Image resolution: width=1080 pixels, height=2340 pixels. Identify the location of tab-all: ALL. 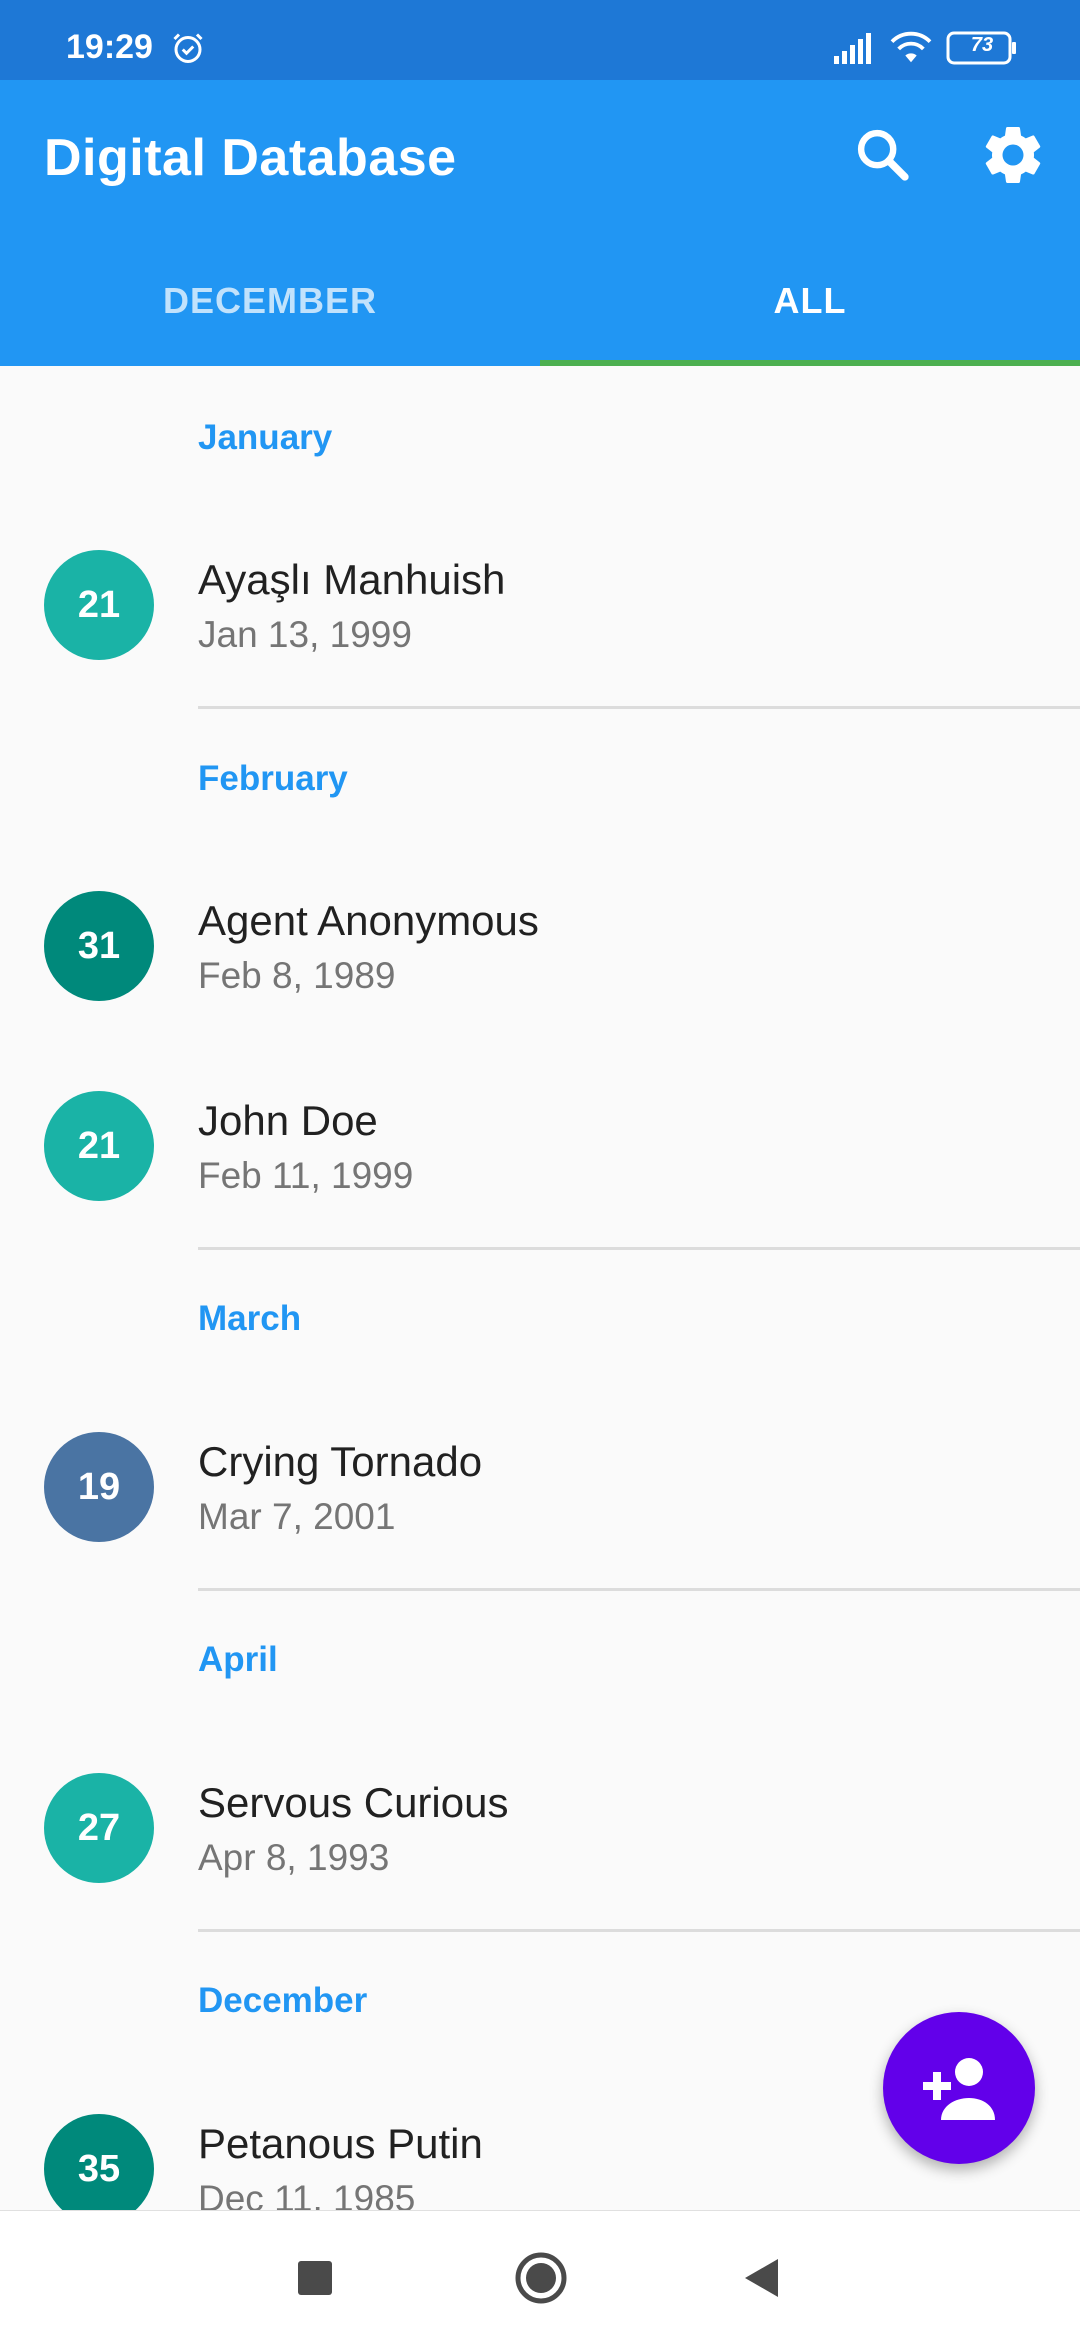
(810, 323).